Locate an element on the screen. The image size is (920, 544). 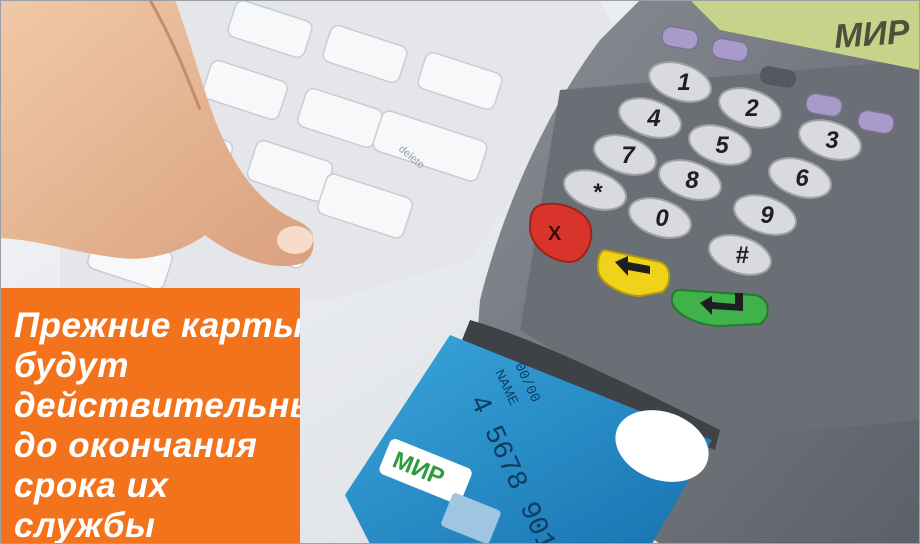
terminal-screen-text: МИР is located at coordinates (872, 34).